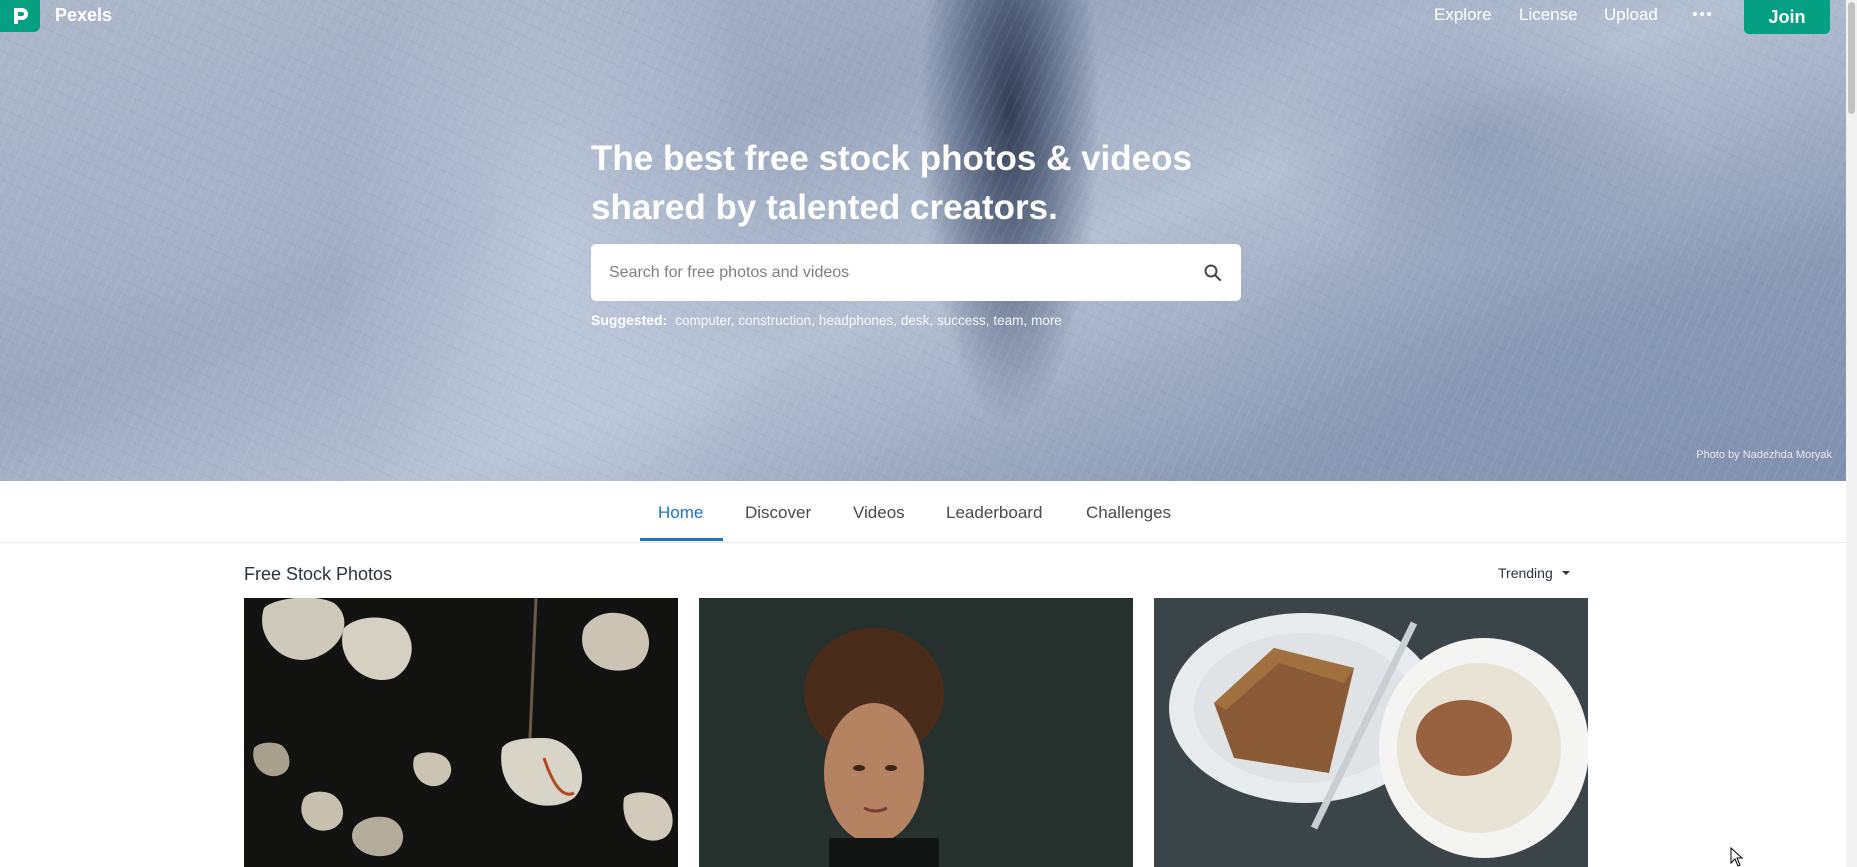  I want to click on coffee-cake-photo, so click(1371, 732).